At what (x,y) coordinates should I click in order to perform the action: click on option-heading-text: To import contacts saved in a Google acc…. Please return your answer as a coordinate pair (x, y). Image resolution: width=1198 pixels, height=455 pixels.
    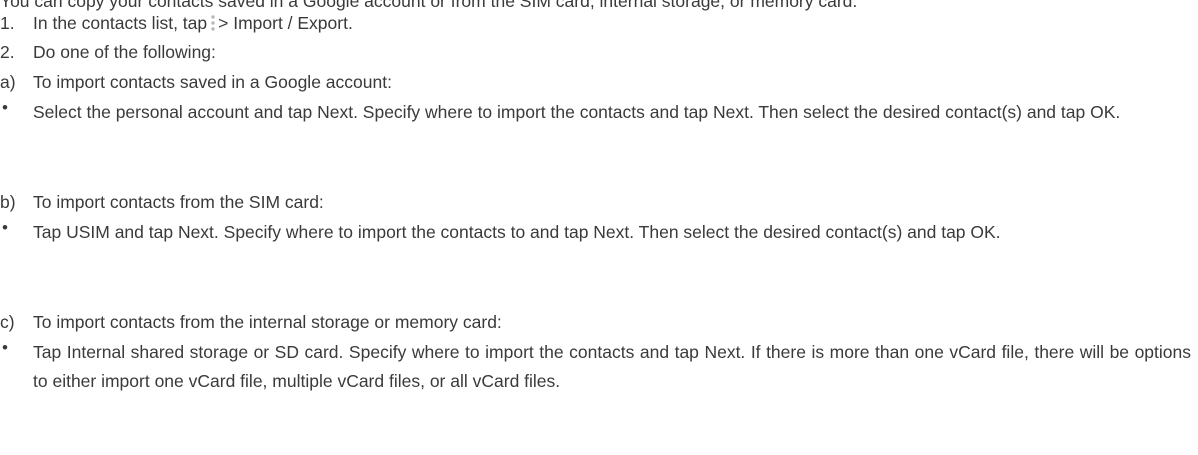
    Looking at the image, I should click on (212, 82).